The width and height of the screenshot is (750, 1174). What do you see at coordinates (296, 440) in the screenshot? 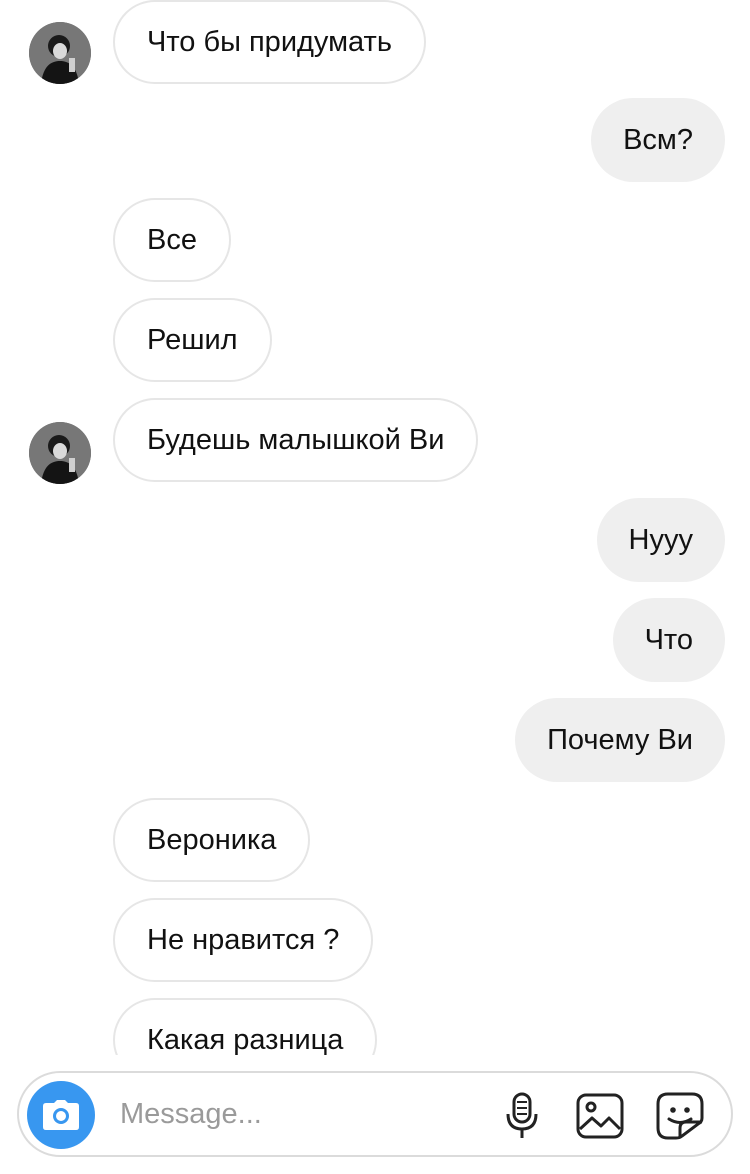
I see `message-bubble-incoming: Будешь малышкой Ви` at bounding box center [296, 440].